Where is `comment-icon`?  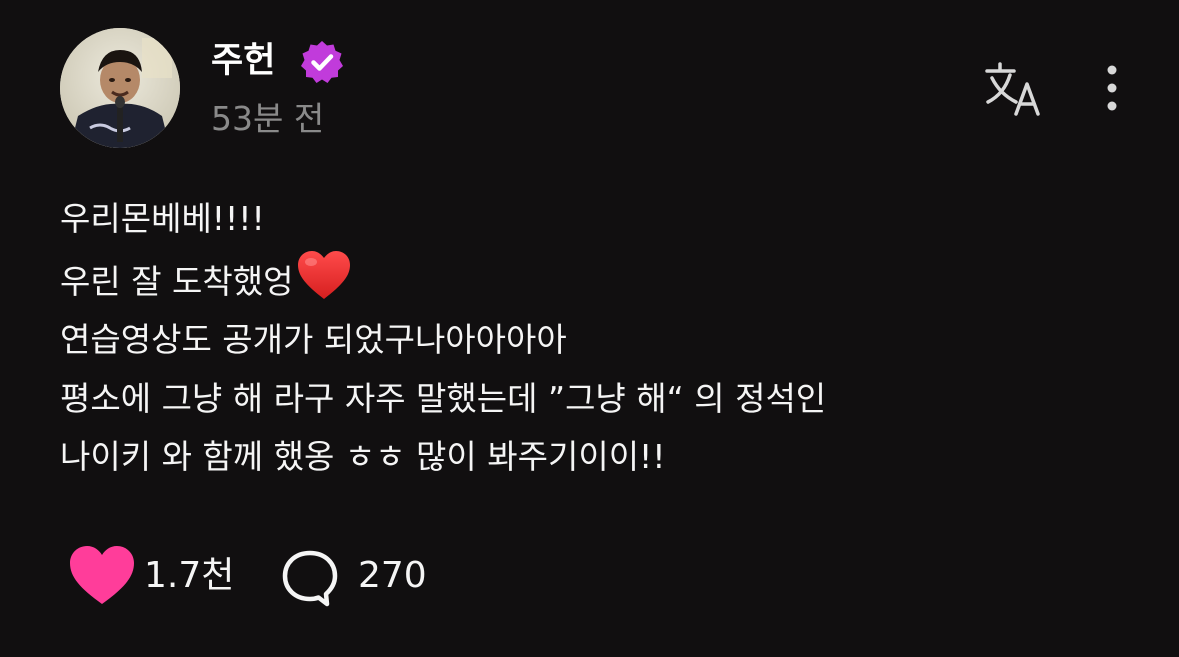 comment-icon is located at coordinates (310, 578).